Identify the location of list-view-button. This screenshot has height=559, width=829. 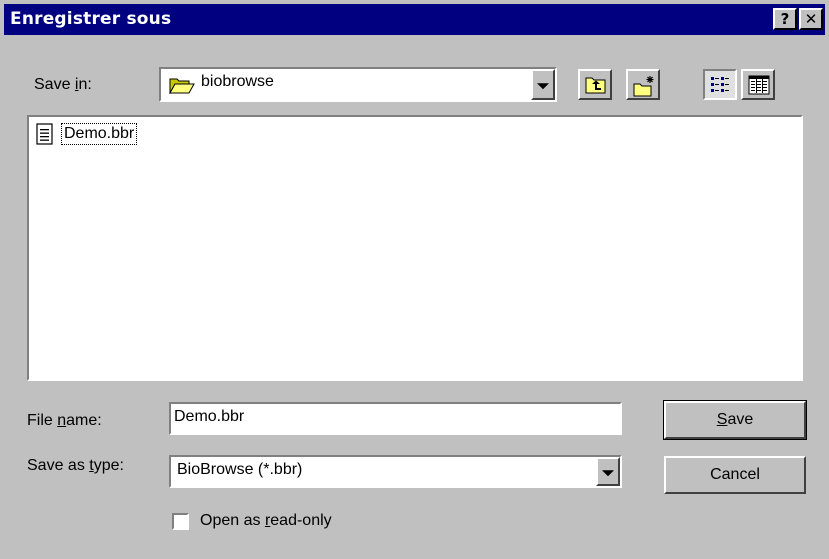
(720, 84).